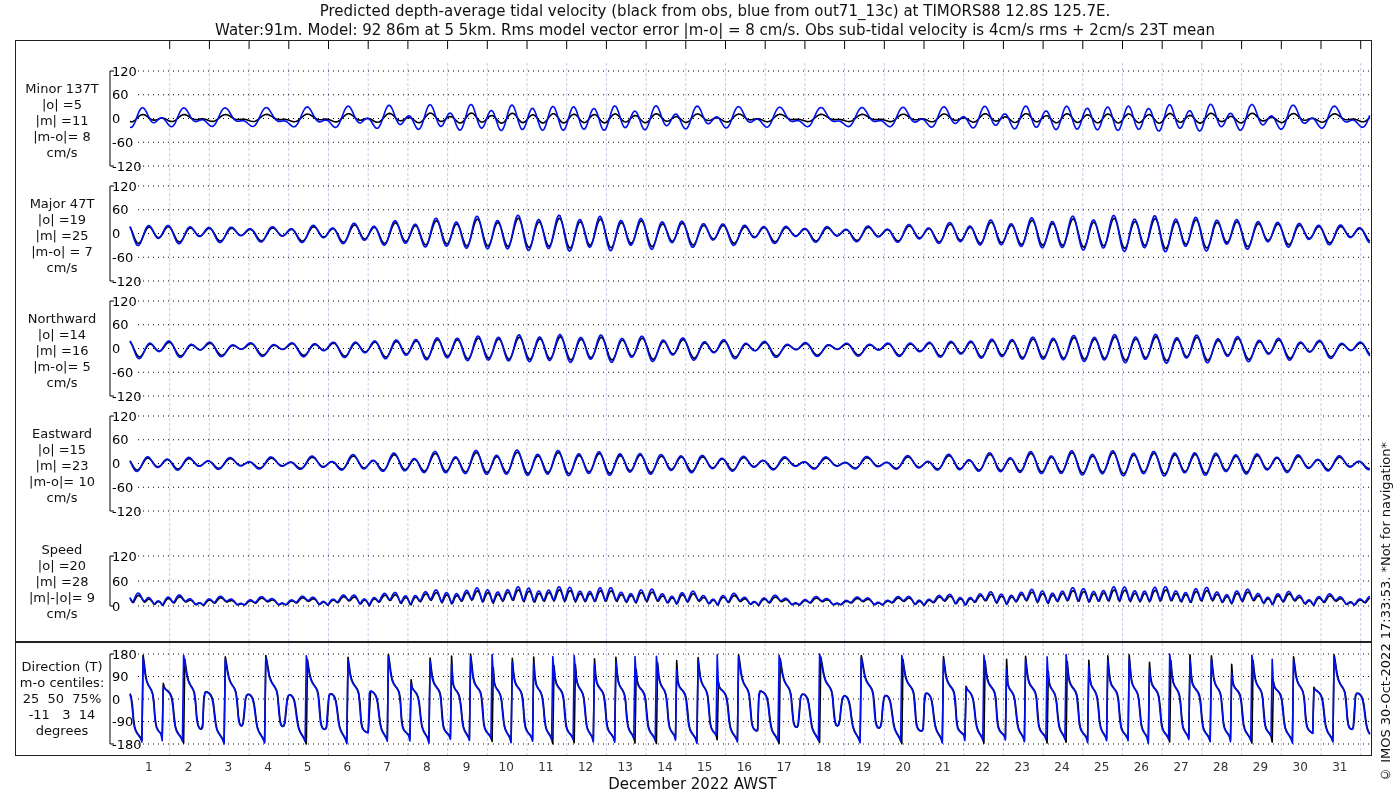 This screenshot has height=800, width=1400. Describe the element at coordinates (1141, 767) in the screenshot. I see `day-tick-label: 26` at that location.